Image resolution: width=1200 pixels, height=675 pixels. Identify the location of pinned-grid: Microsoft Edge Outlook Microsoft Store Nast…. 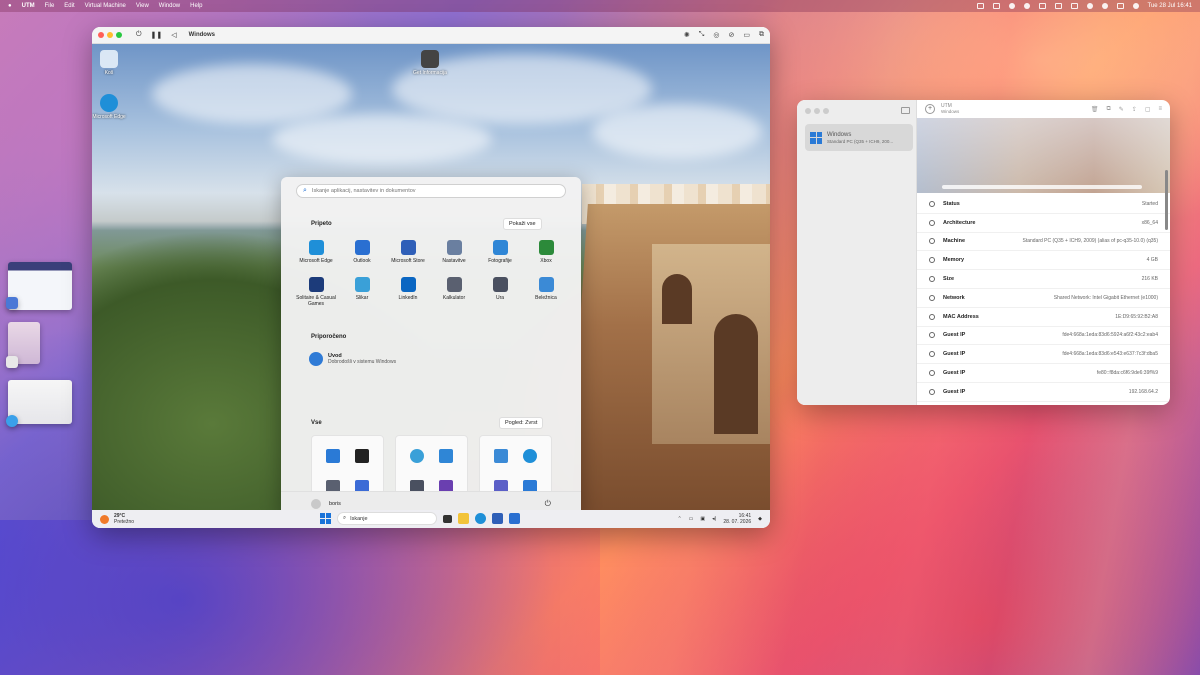
(431, 274).